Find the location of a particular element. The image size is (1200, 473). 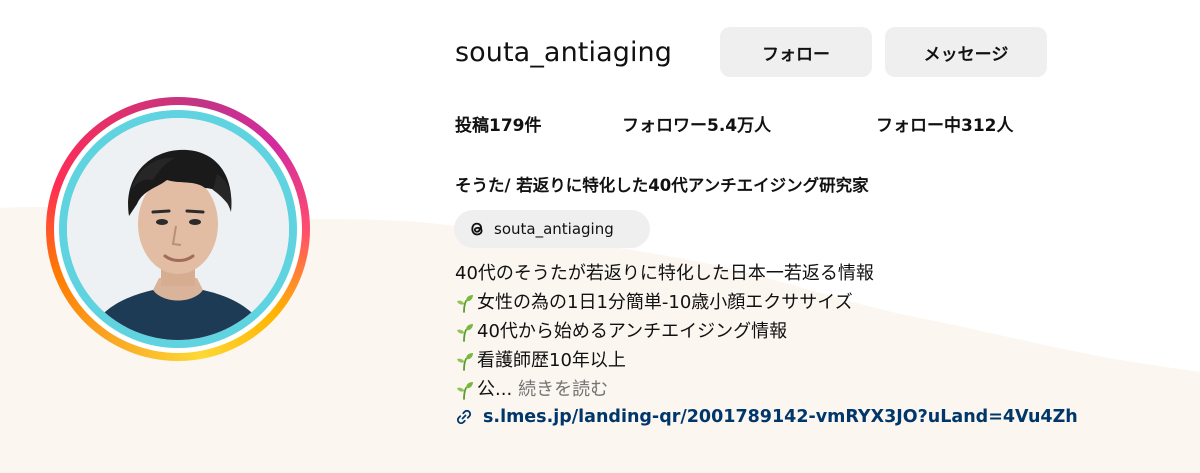

bio-line: 女性の為の1日1分簡単-10歳小顔エクササイズ is located at coordinates (815, 302).